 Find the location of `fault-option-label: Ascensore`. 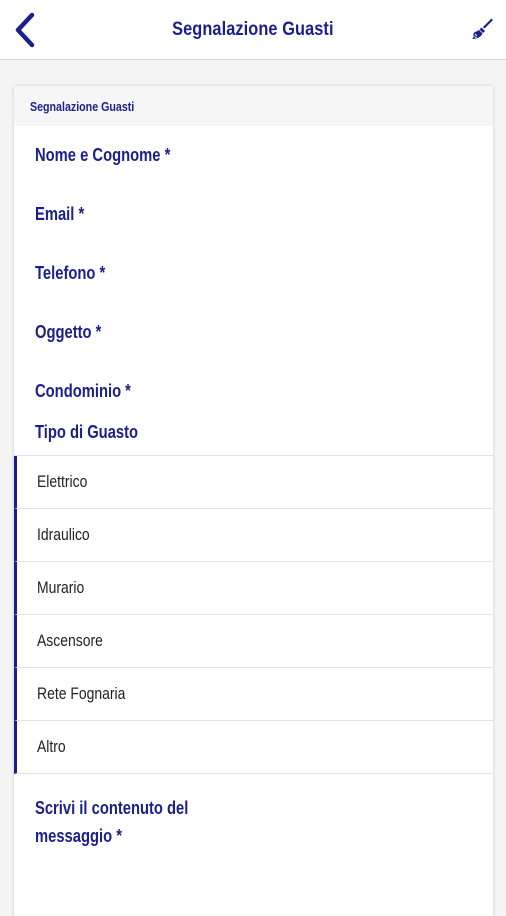

fault-option-label: Ascensore is located at coordinates (70, 640).